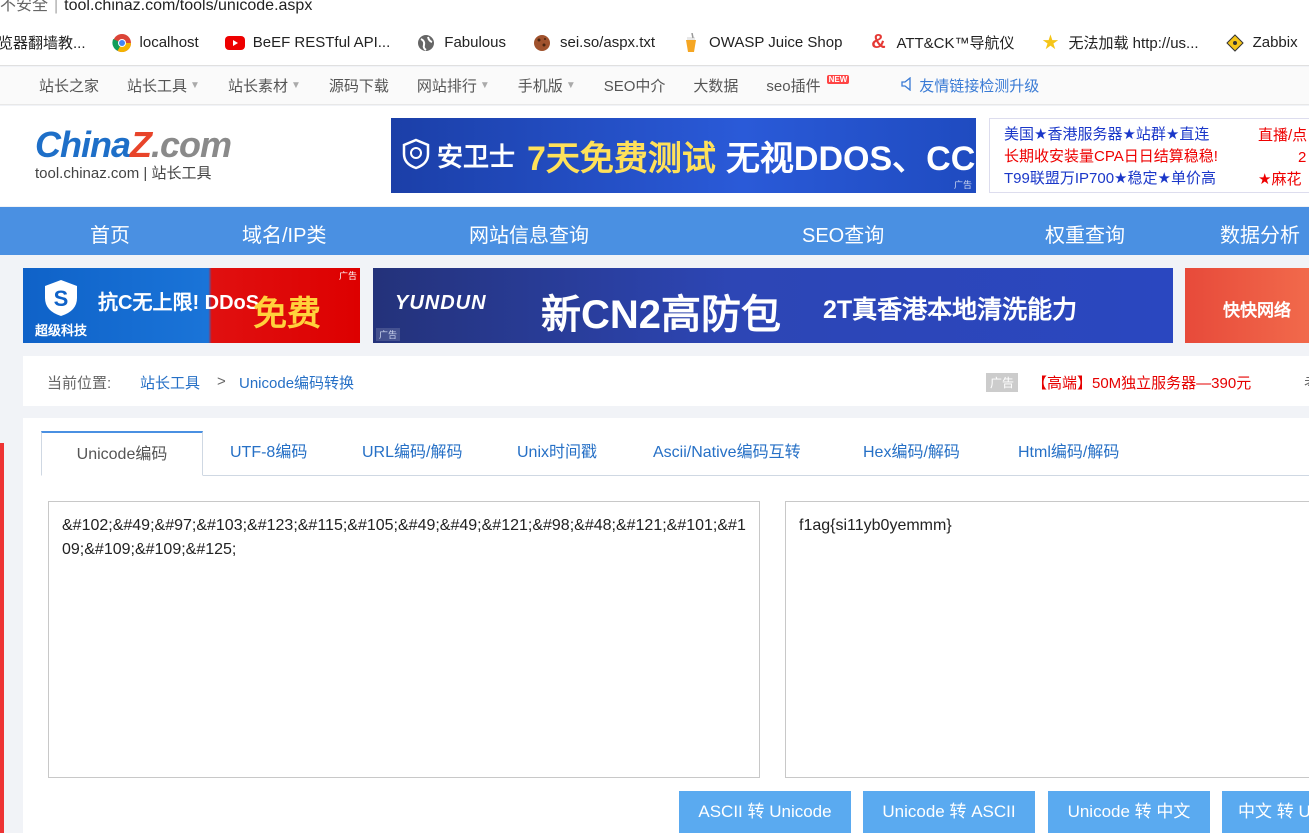 The width and height of the screenshot is (1309, 833). Describe the element at coordinates (122, 453) in the screenshot. I see `tab-unicode: Unicode编码` at that location.